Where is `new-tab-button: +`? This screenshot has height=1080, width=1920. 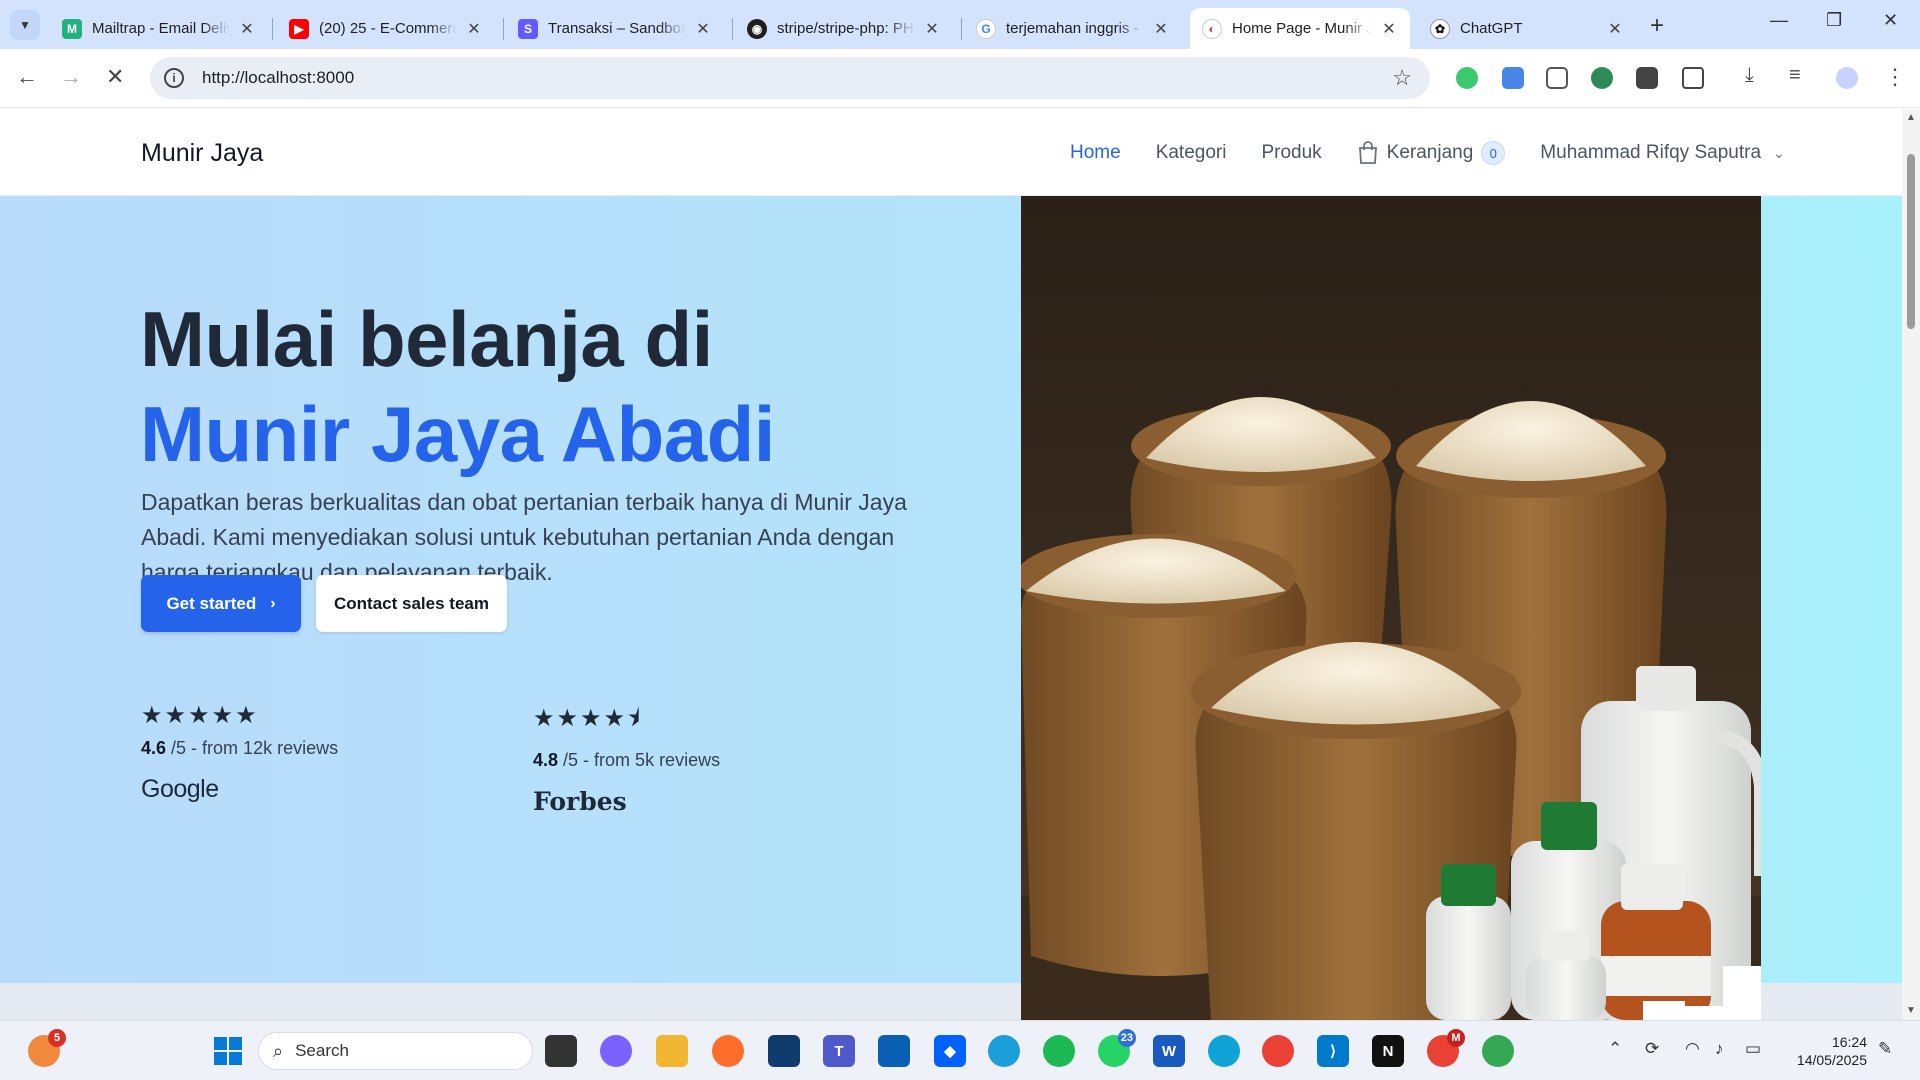 new-tab-button: + is located at coordinates (1657, 26).